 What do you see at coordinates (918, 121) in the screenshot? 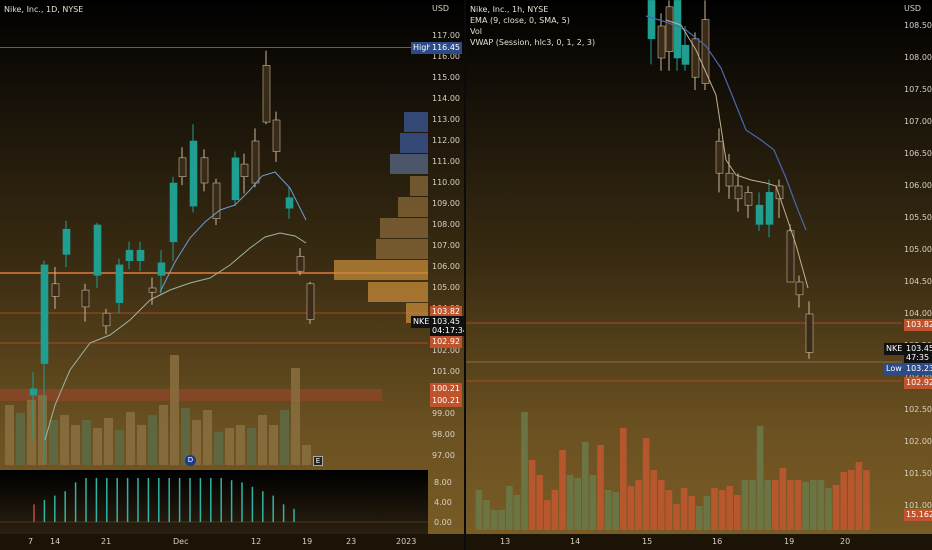
I see `right-price-tick: 107.00` at bounding box center [918, 121].